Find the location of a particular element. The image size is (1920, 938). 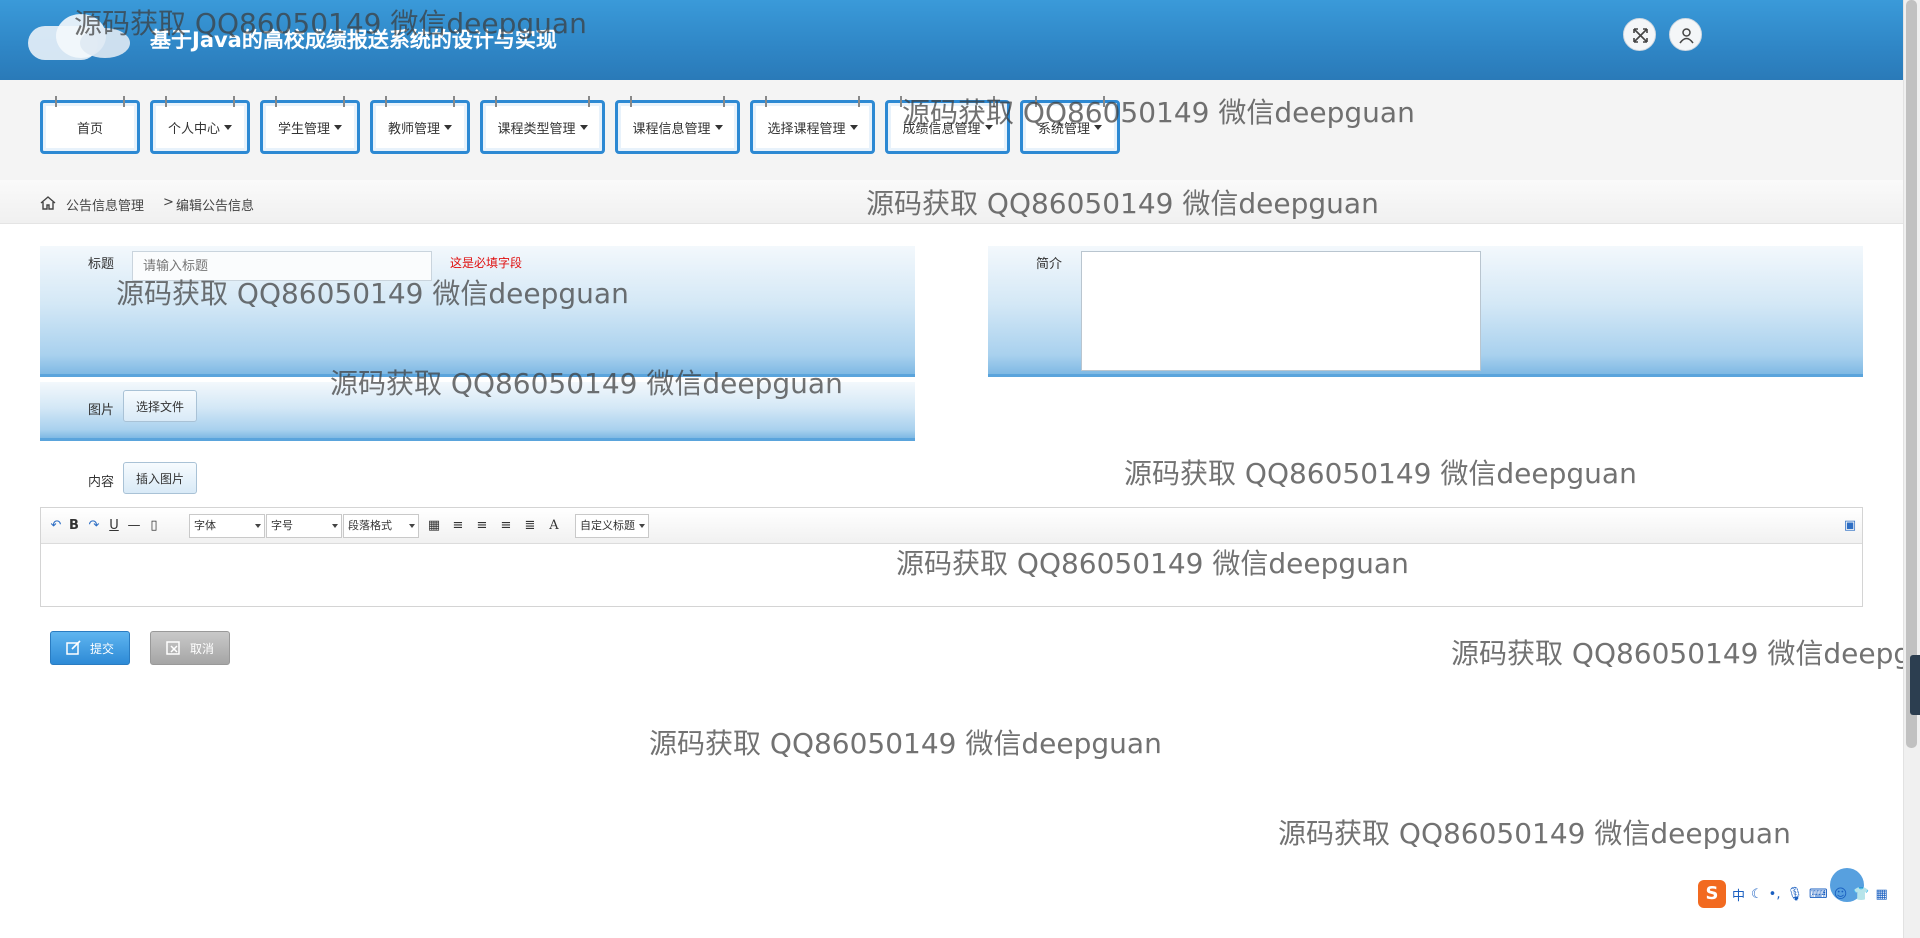

size-select-value: 字号 is located at coordinates (282, 525).